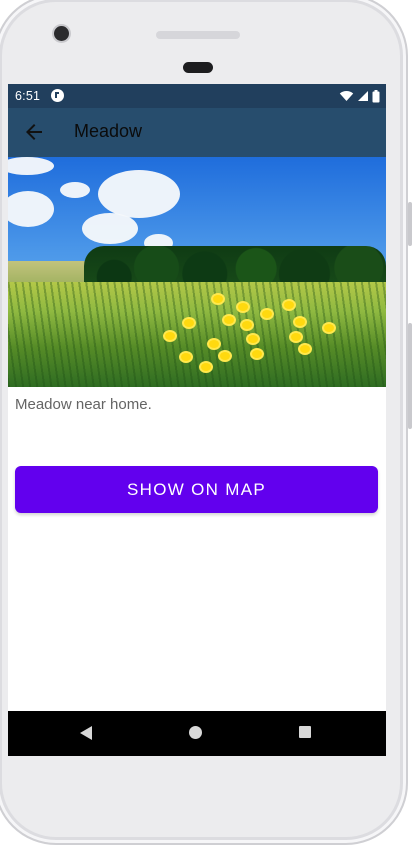 This screenshot has width=412, height=851. What do you see at coordinates (197, 96) in the screenshot?
I see `status-bar: 6:51` at bounding box center [197, 96].